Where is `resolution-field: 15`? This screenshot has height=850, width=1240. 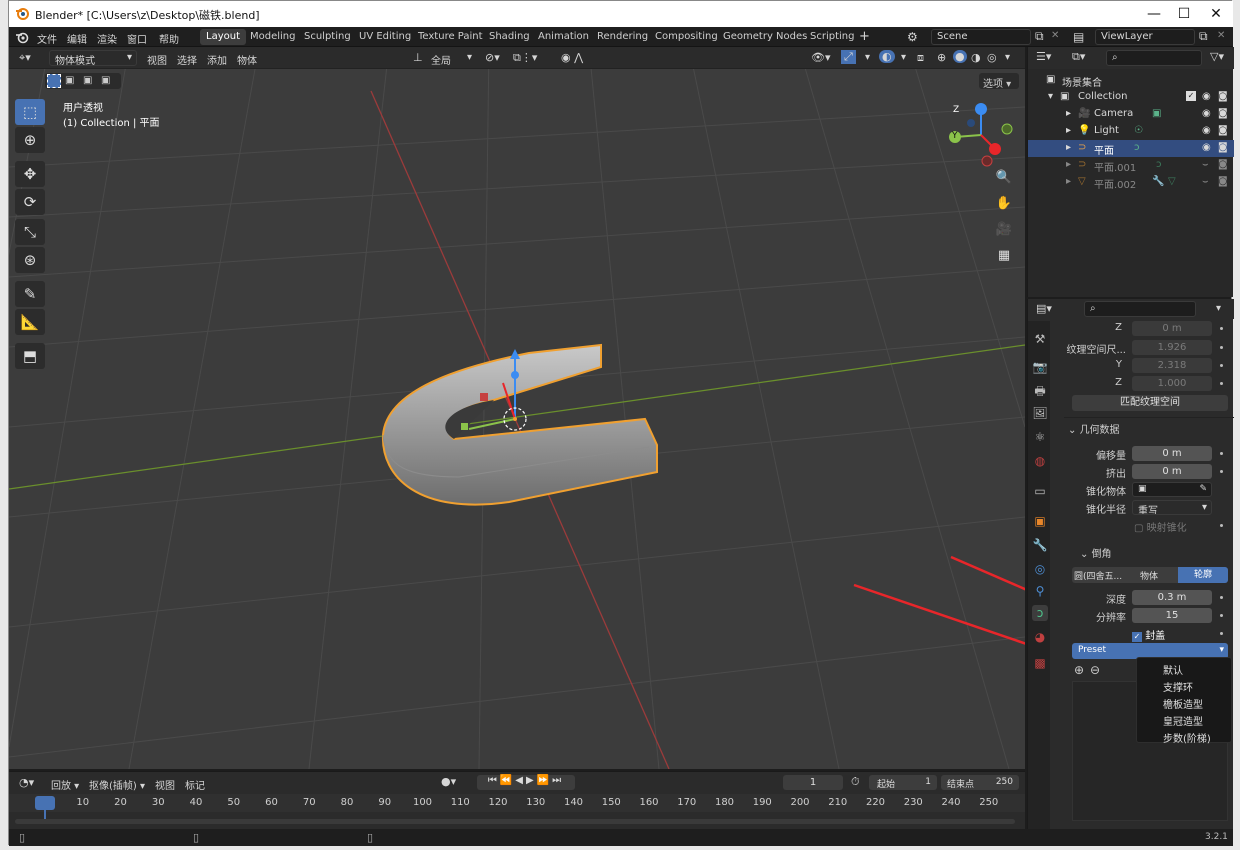 resolution-field: 15 is located at coordinates (1172, 615).